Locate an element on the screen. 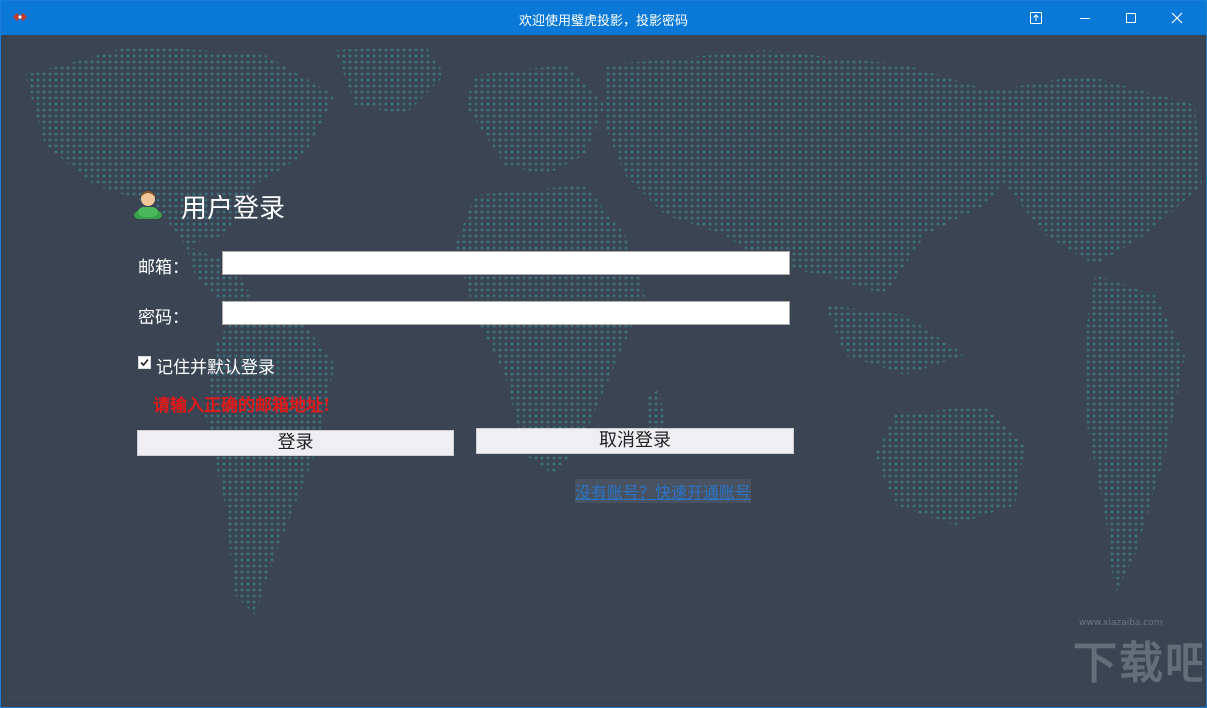  email-label: 邮箱： is located at coordinates (163, 265).